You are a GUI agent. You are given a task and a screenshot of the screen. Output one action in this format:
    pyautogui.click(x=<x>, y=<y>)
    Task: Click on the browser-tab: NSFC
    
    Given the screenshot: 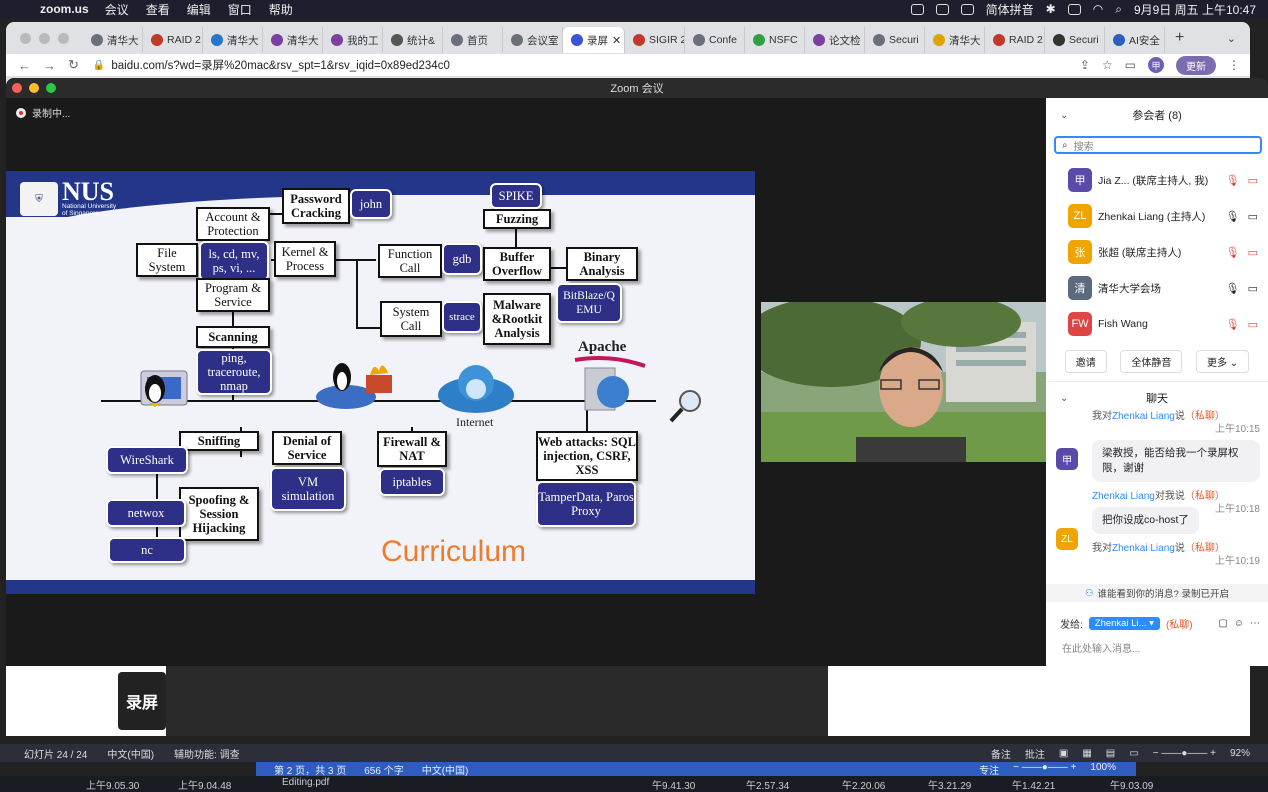 What is the action you would take?
    pyautogui.click(x=775, y=40)
    